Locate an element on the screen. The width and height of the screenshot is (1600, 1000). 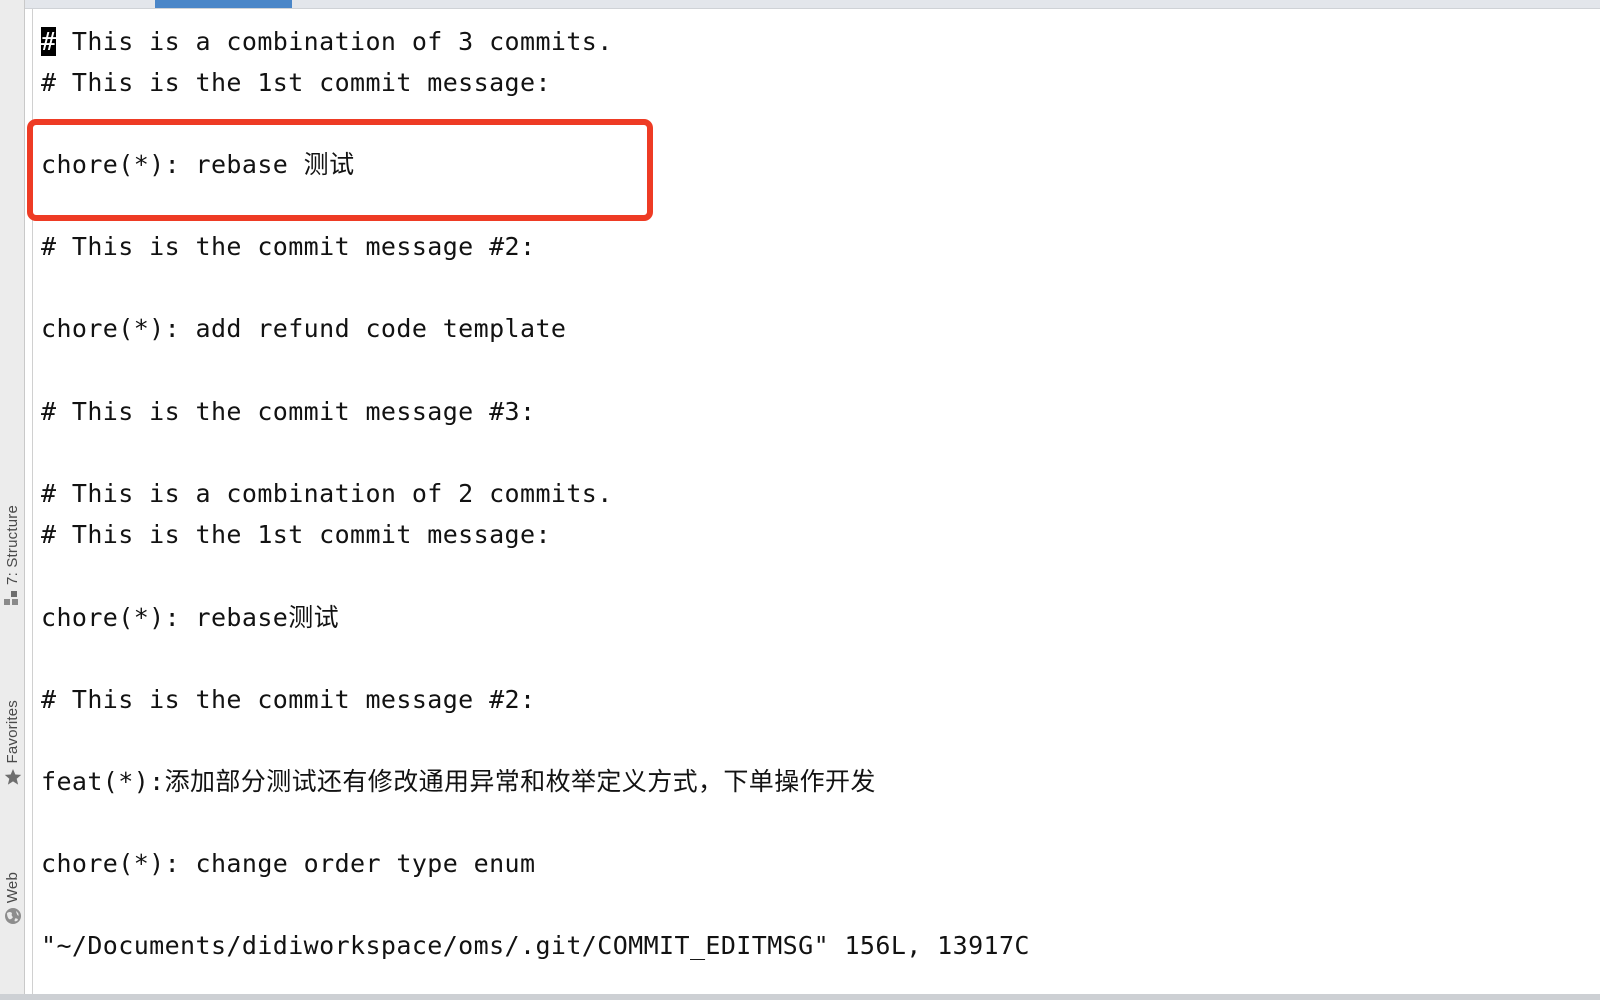
terminal-line: chore(*): change order type enum is located at coordinates (288, 863).